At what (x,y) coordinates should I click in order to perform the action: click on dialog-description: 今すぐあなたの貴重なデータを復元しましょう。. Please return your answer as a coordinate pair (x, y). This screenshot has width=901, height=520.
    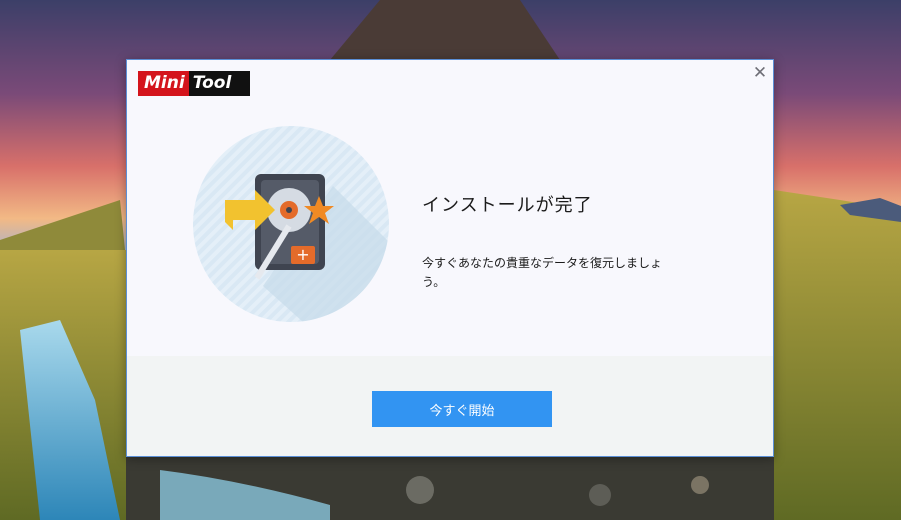
    Looking at the image, I should click on (542, 272).